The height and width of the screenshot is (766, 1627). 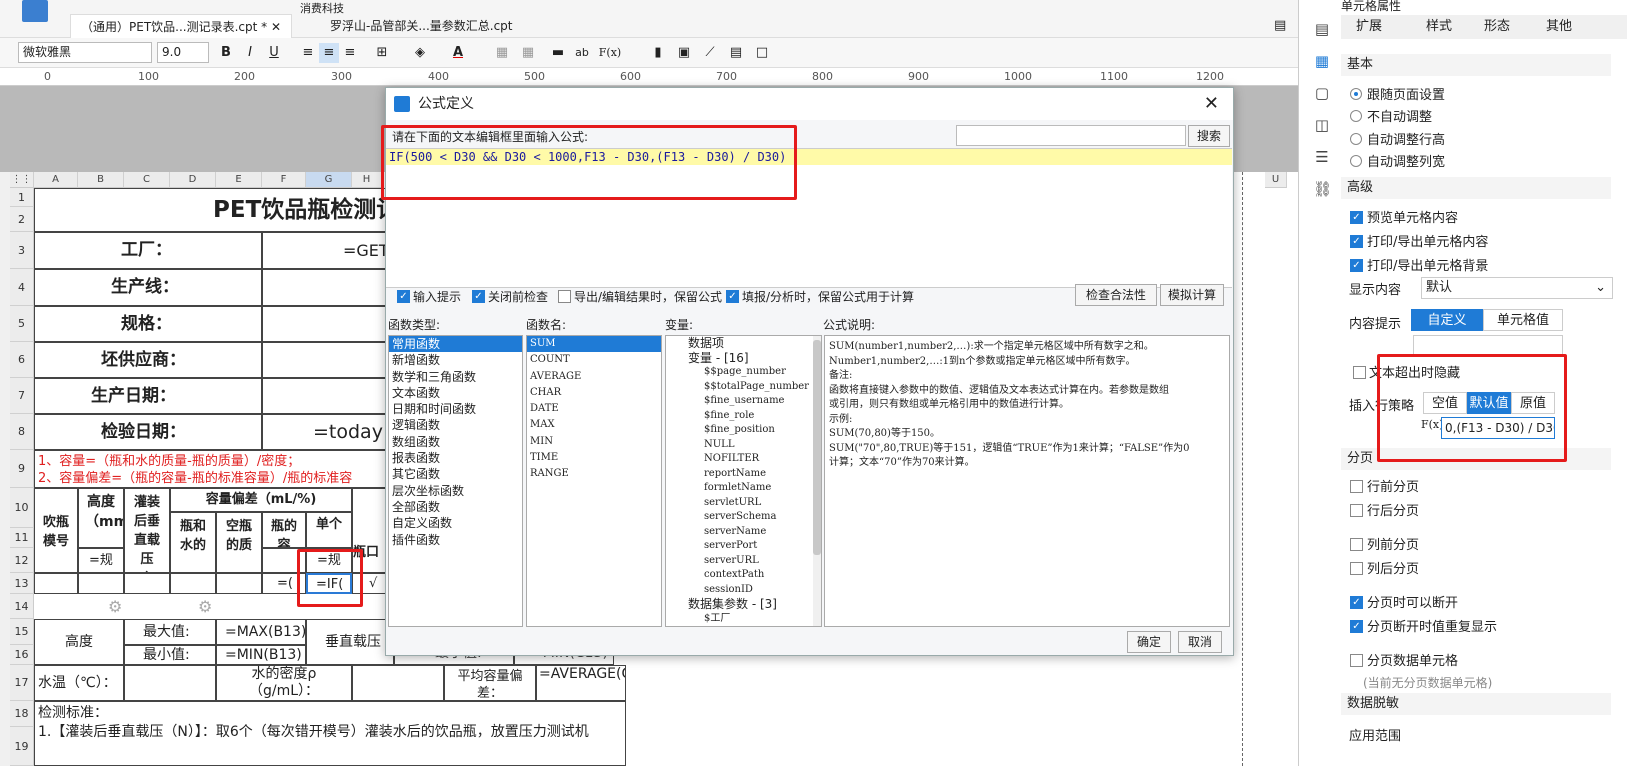 What do you see at coordinates (1356, 486) in the screenshot?
I see `page-break-before-row-checkbox` at bounding box center [1356, 486].